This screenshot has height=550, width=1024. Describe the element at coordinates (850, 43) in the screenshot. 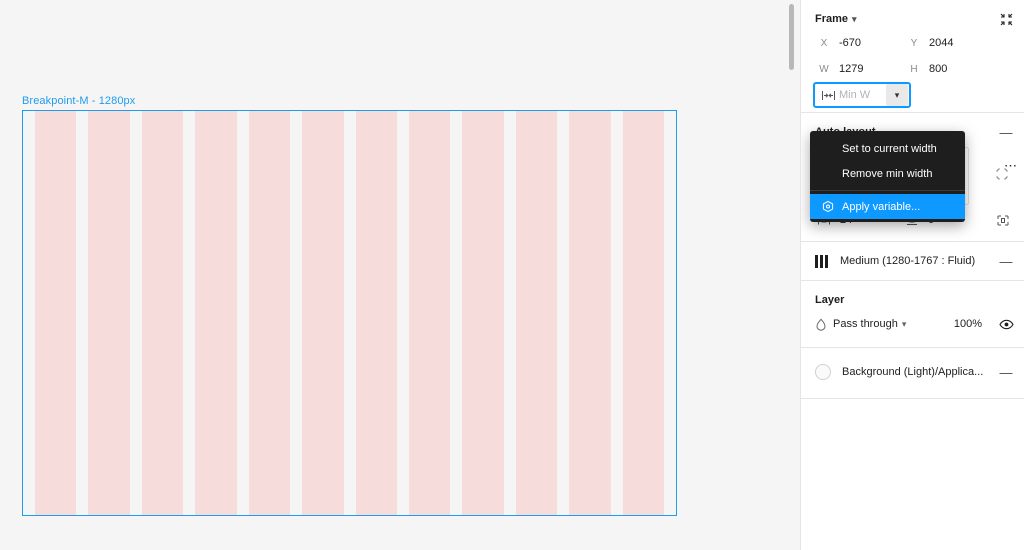

I see `x-value: -670` at that location.